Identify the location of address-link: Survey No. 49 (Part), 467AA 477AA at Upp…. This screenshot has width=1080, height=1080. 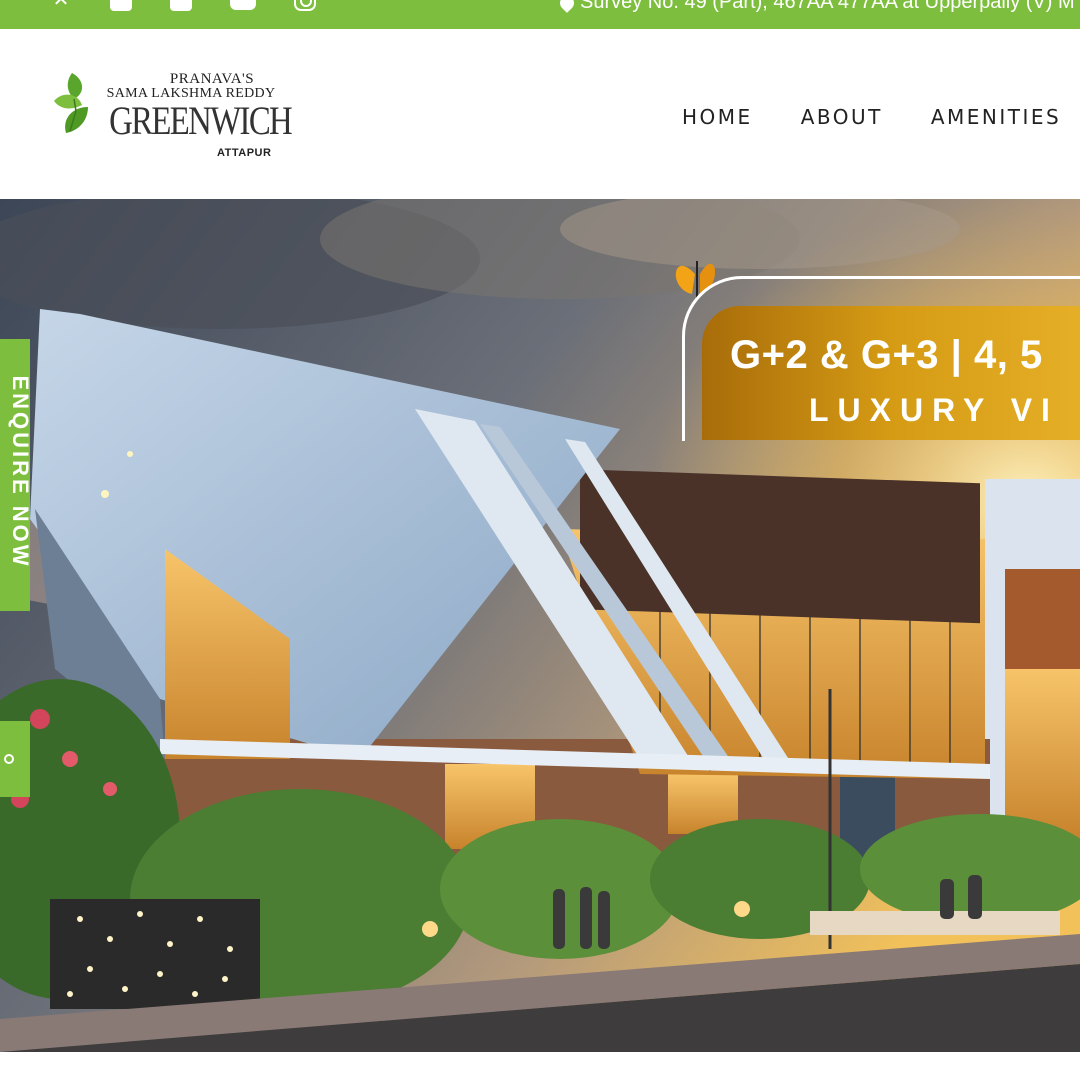
(816, 7).